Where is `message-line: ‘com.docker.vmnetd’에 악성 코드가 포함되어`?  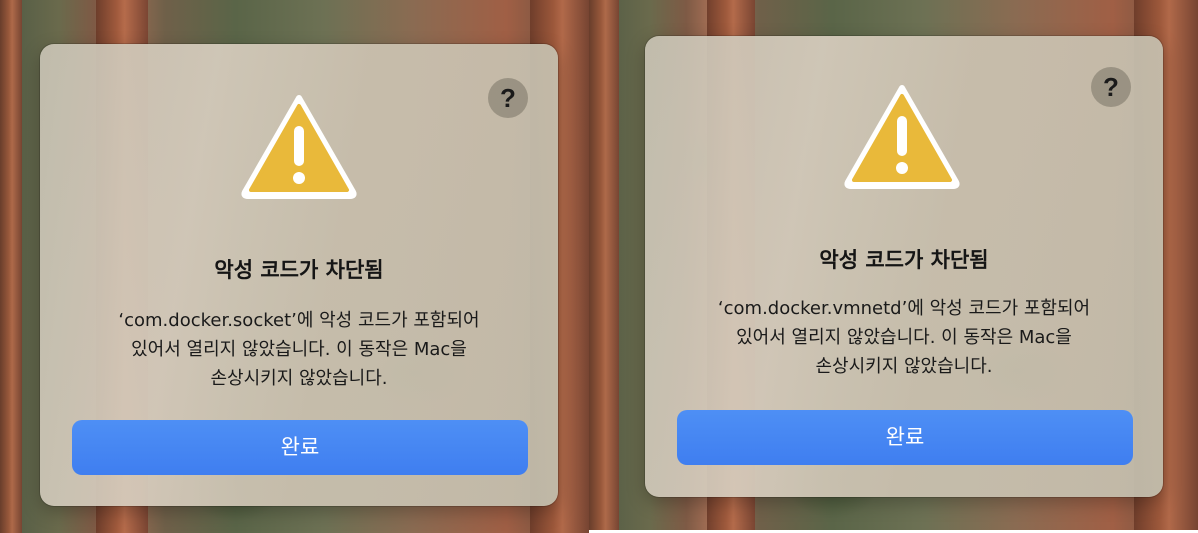 message-line: ‘com.docker.vmnetd’에 악성 코드가 포함되어 is located at coordinates (904, 308).